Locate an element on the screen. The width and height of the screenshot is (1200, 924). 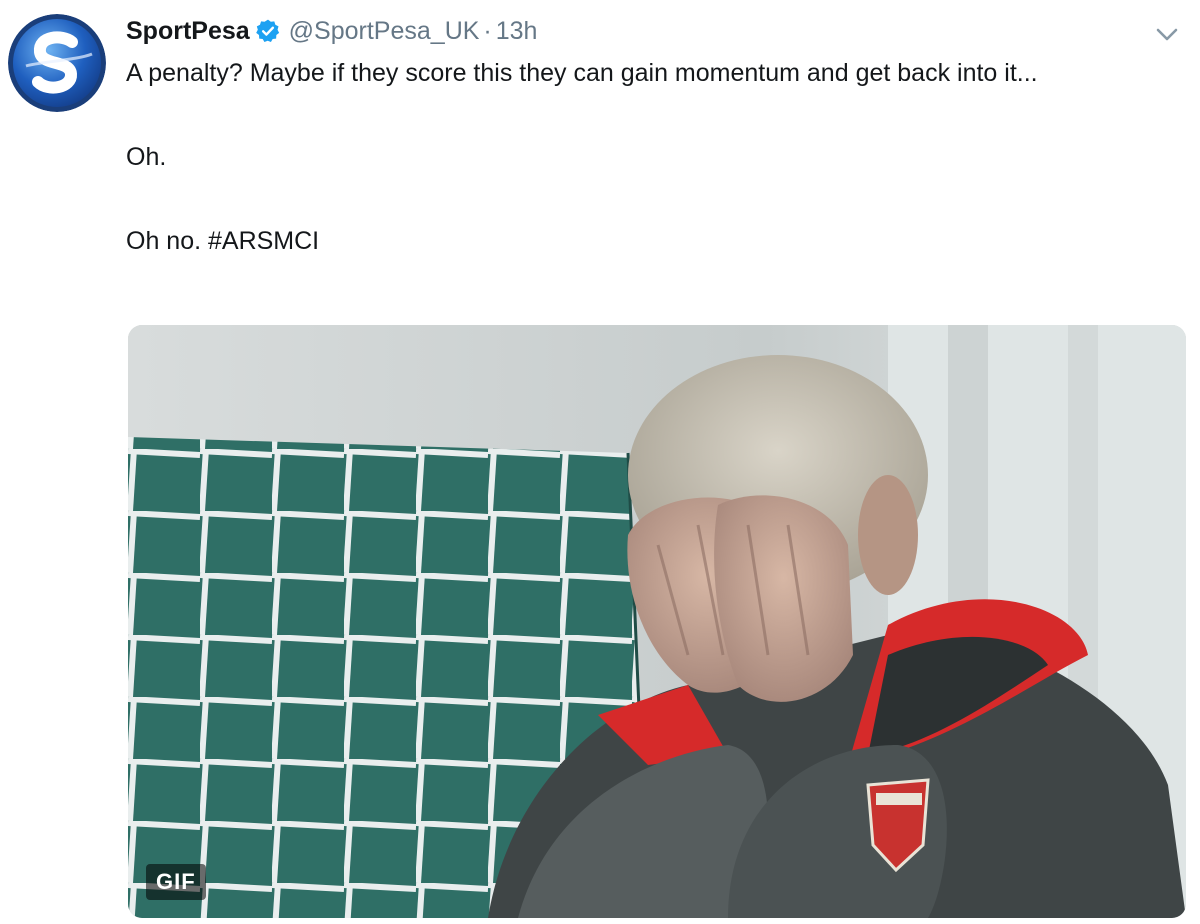
gif-badge: GIF is located at coordinates (176, 882).